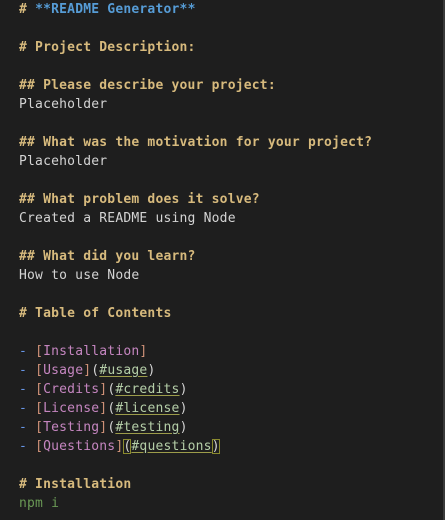 The image size is (445, 520). Describe the element at coordinates (75, 484) in the screenshot. I see `installation-heading: # Installation` at that location.